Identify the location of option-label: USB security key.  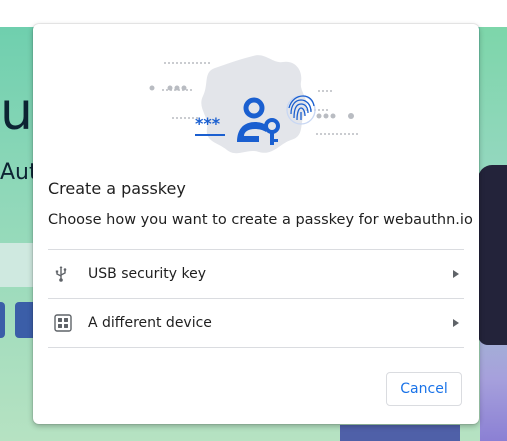
(147, 274).